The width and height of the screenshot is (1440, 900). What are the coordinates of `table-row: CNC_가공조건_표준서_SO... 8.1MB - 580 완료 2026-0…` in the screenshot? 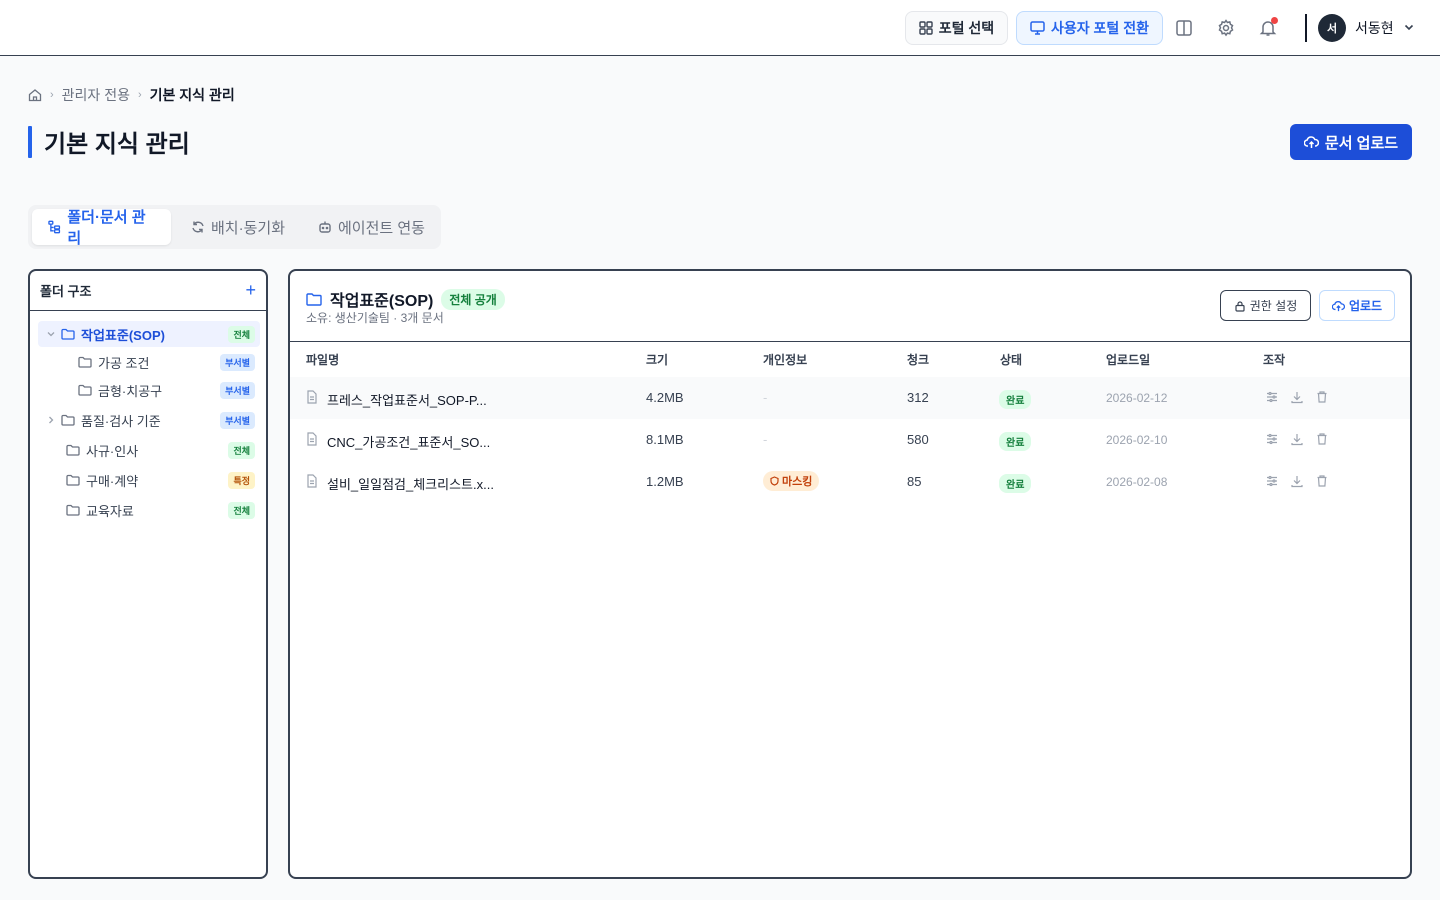 It's located at (850, 440).